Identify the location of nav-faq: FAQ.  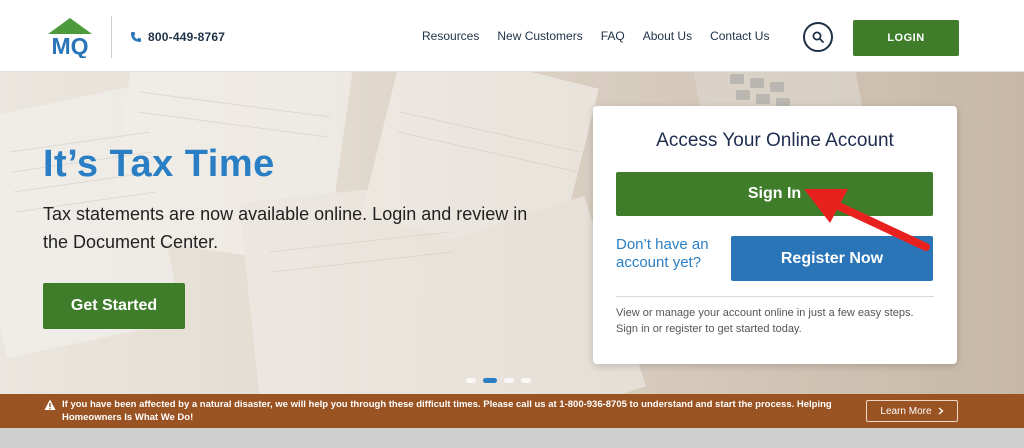
(613, 36).